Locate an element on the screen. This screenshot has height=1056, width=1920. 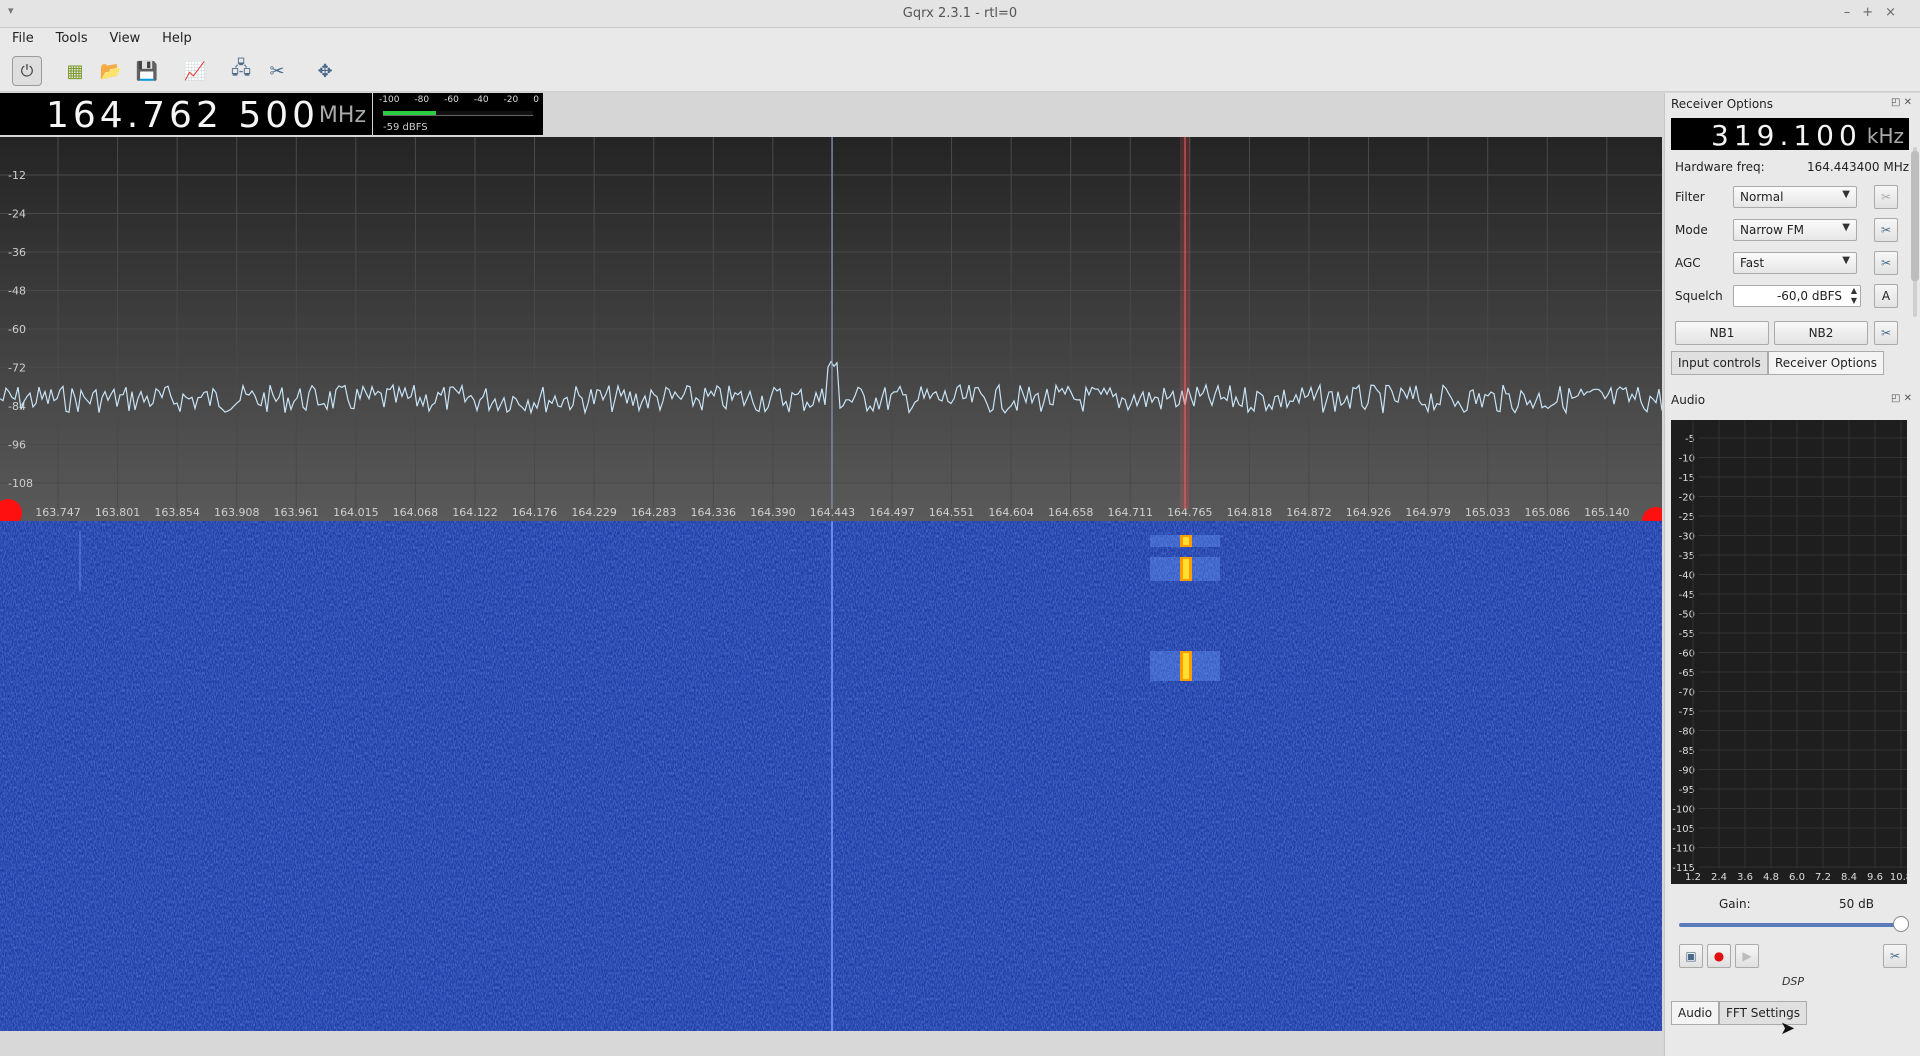
power-button: ⏻ is located at coordinates (27, 71).